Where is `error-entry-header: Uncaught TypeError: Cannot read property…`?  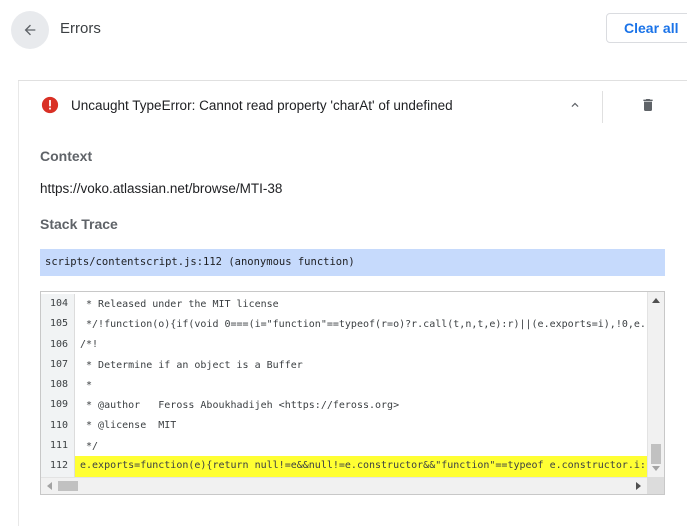 error-entry-header: Uncaught TypeError: Cannot read property… is located at coordinates (352, 105).